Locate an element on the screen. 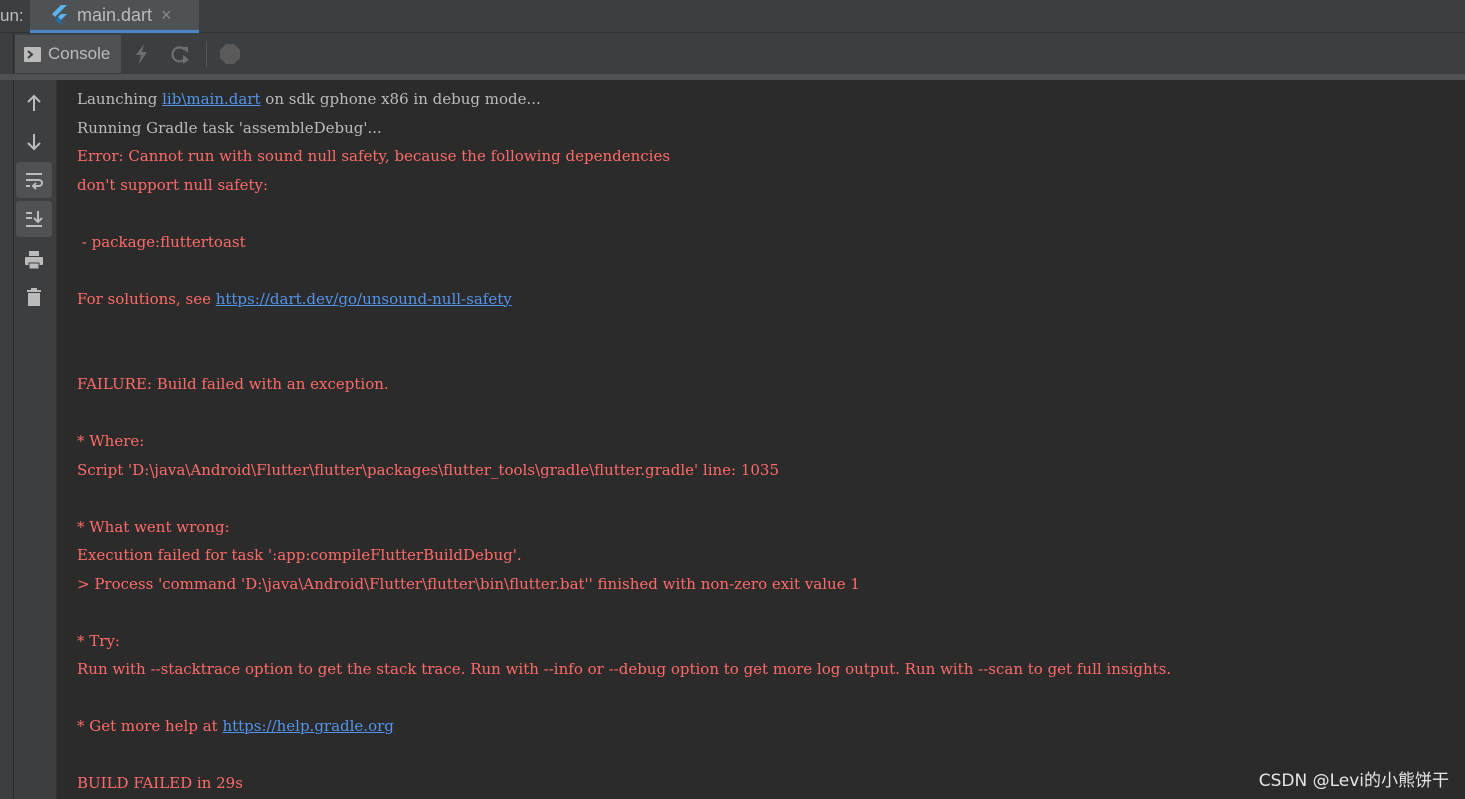 The image size is (1465, 799). run-tab-bar: un: main.dart × is located at coordinates (732, 16).